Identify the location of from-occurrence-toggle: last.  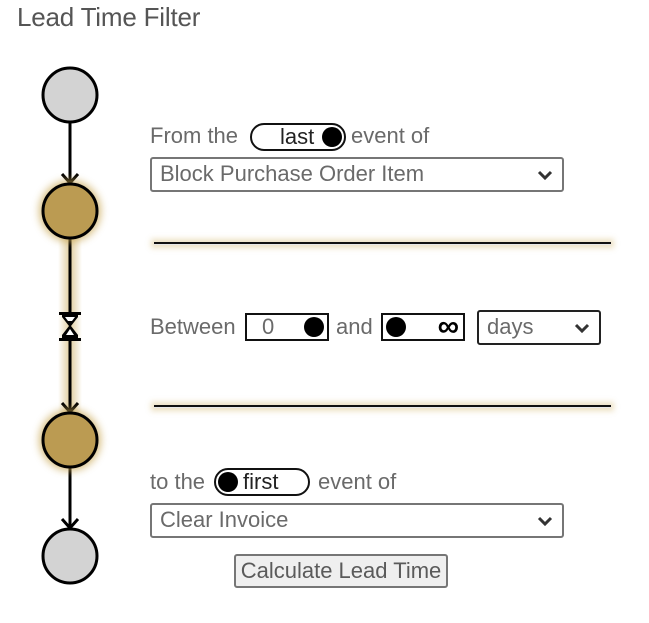
(298, 137).